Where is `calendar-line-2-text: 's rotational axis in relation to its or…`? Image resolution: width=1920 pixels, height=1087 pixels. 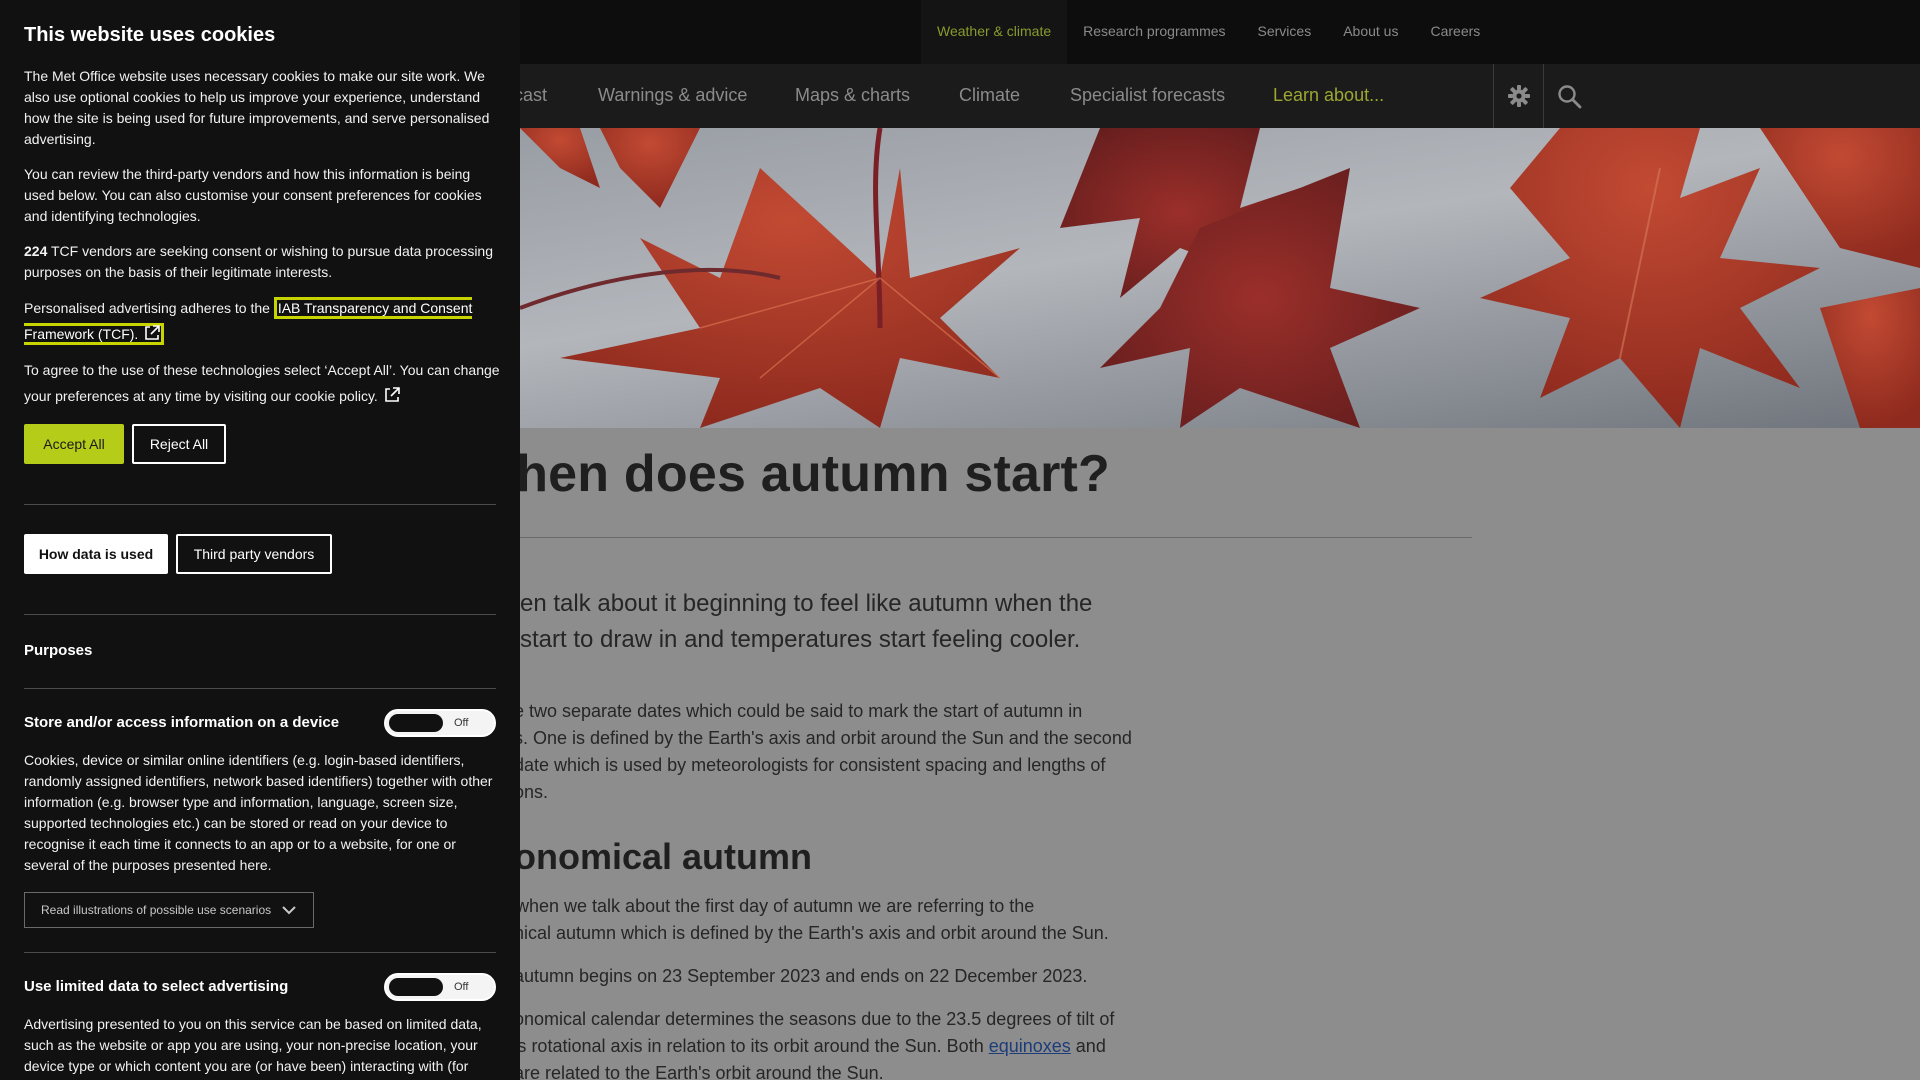 calendar-line-2-text: 's rotational axis in relation to its or… is located at coordinates (751, 1046).